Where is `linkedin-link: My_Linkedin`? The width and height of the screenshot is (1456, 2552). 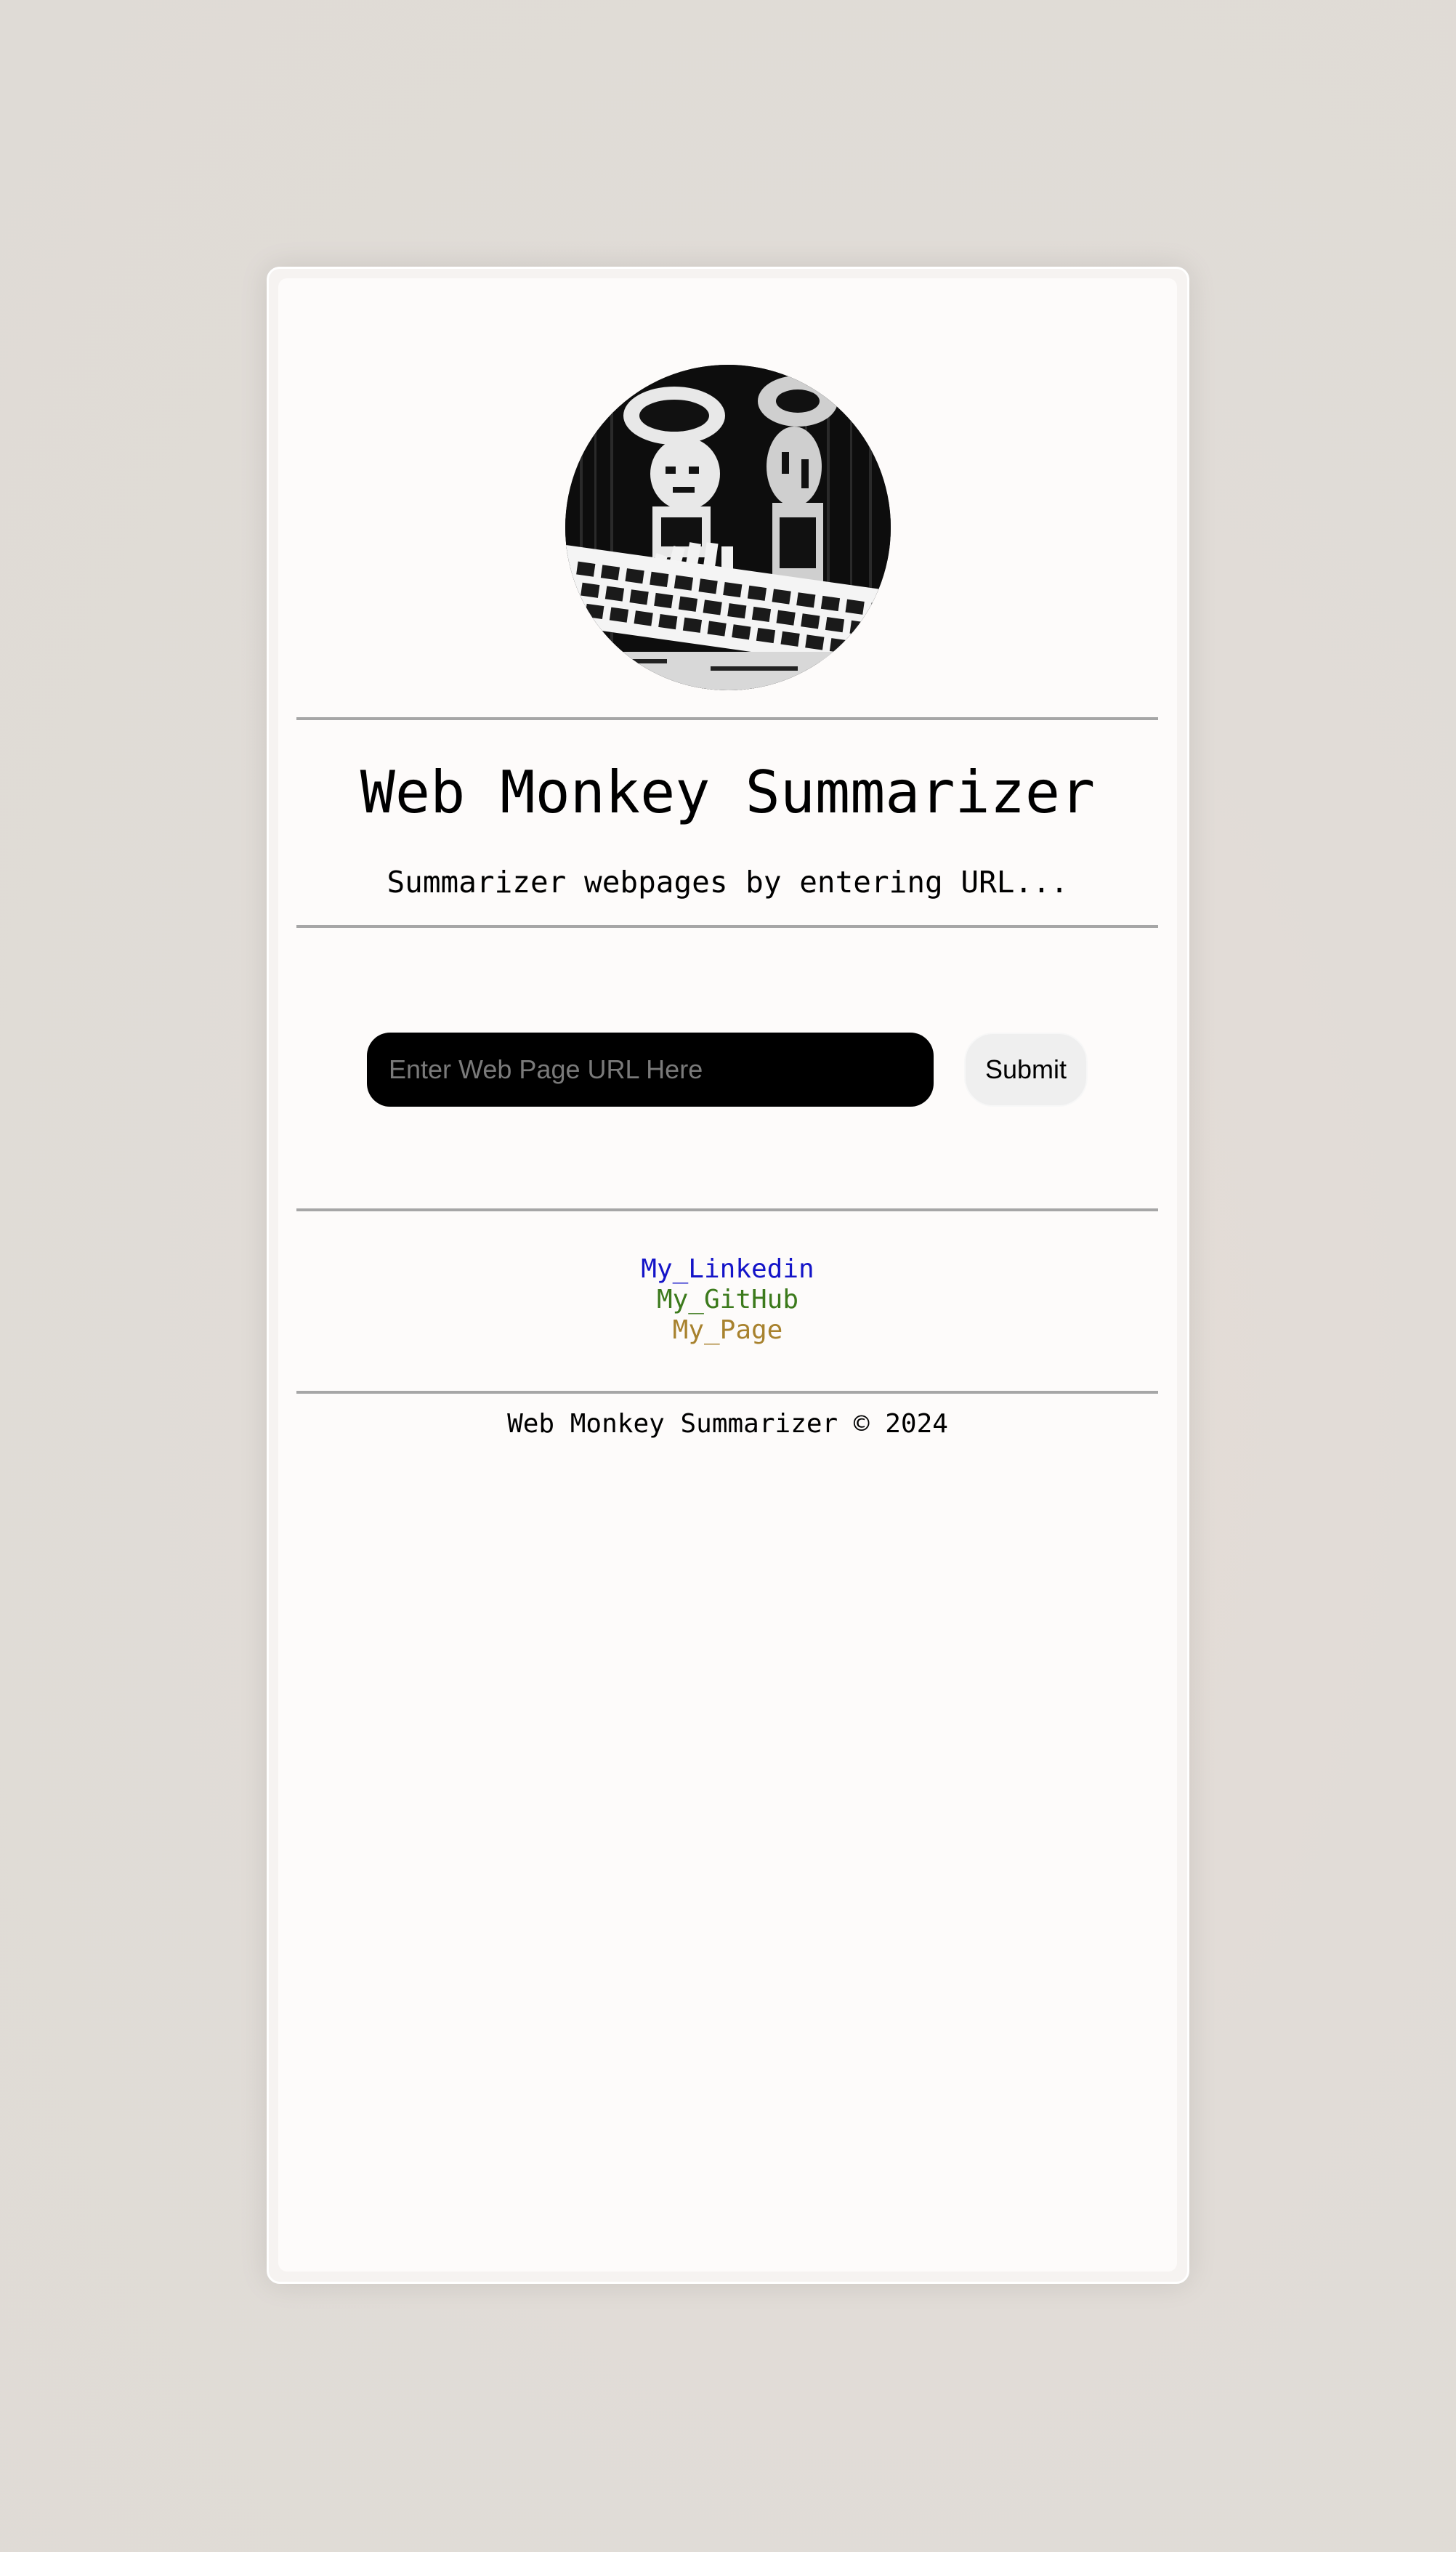 linkedin-link: My_Linkedin is located at coordinates (727, 1269).